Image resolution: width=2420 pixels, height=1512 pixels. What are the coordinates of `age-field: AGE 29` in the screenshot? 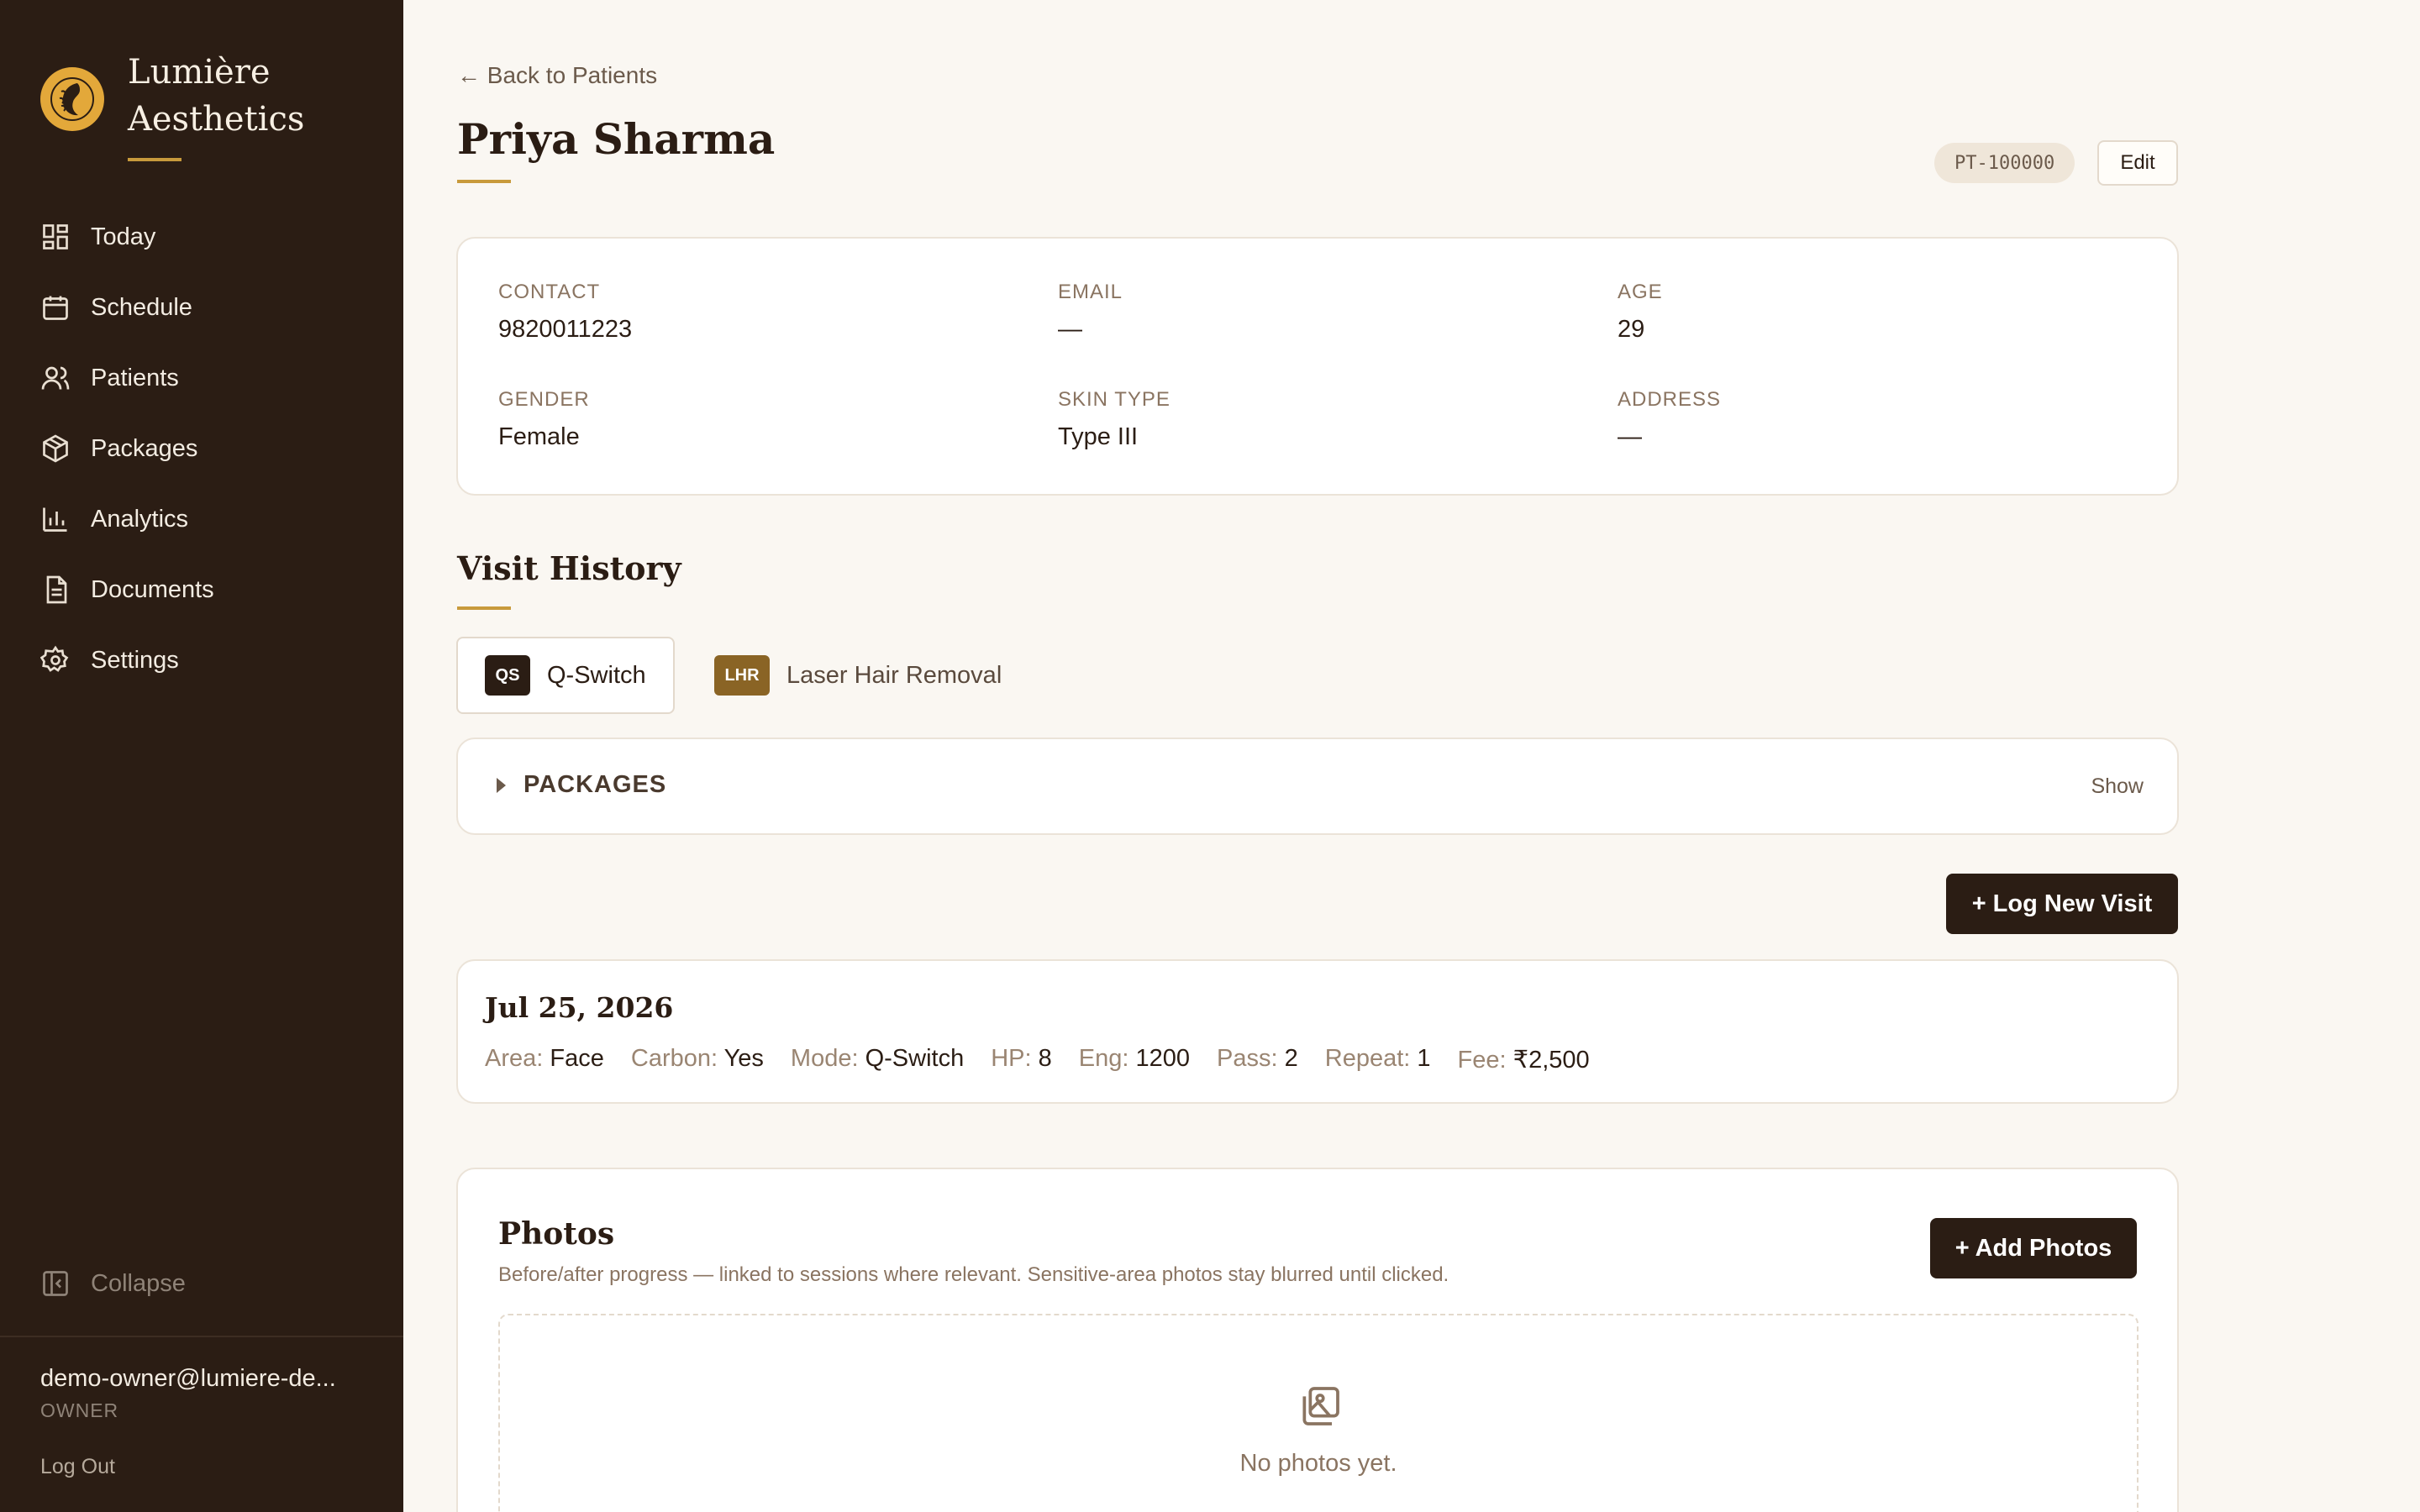 It's located at (1640, 312).